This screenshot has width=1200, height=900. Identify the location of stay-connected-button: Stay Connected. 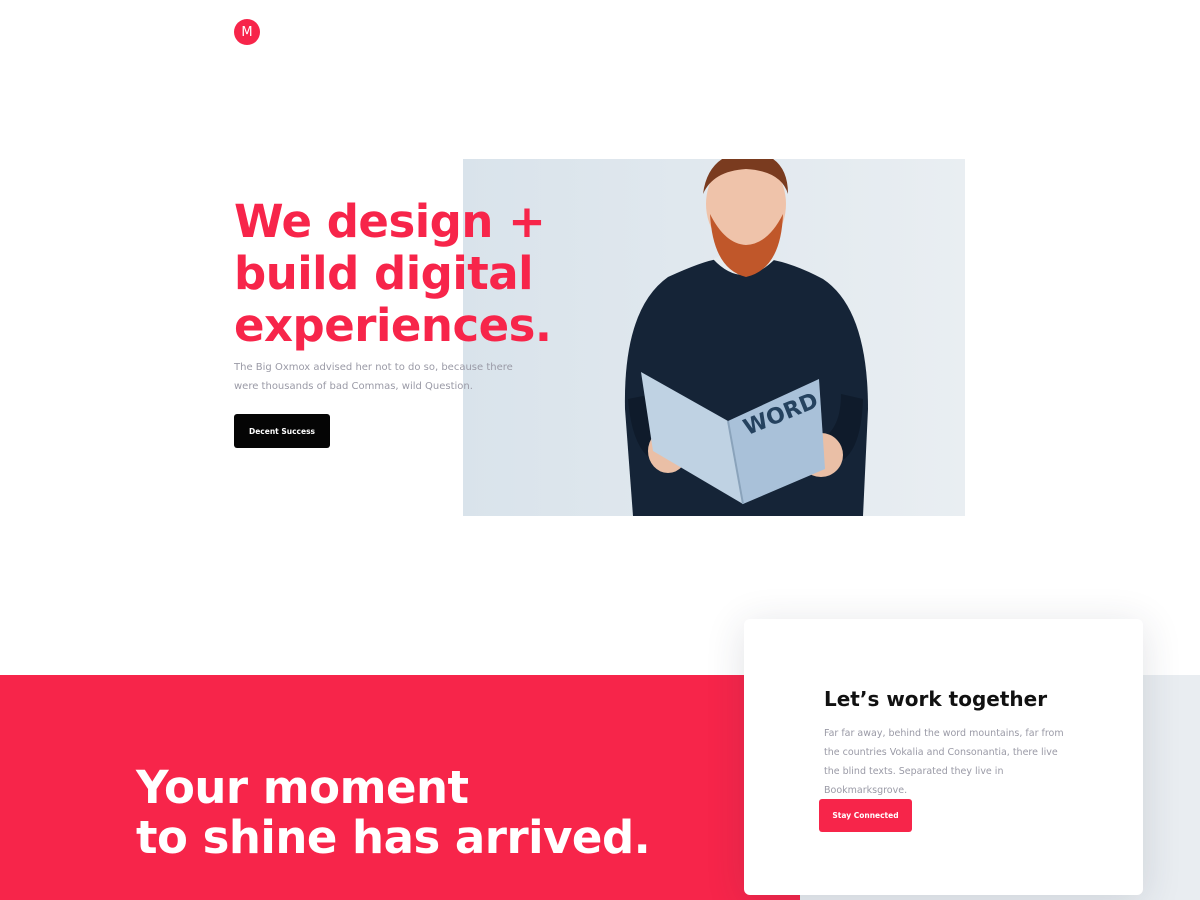
(865, 815).